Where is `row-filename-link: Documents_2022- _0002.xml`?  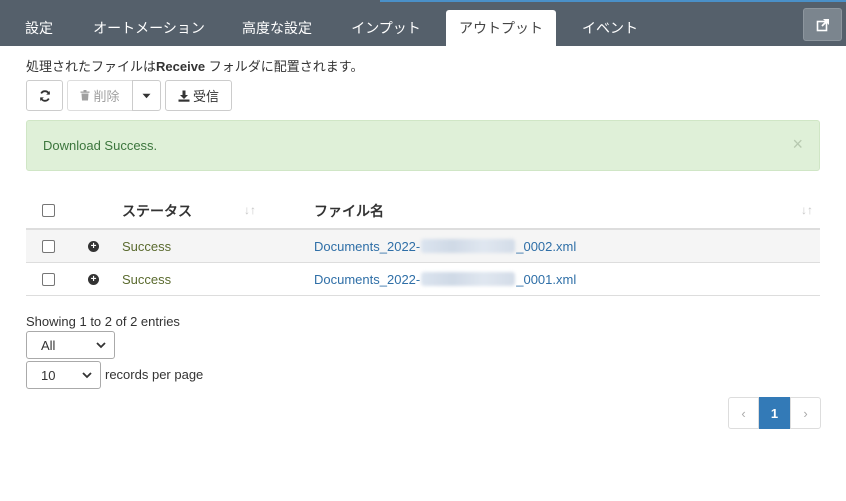
row-filename-link: Documents_2022- _0002.xml is located at coordinates (445, 246).